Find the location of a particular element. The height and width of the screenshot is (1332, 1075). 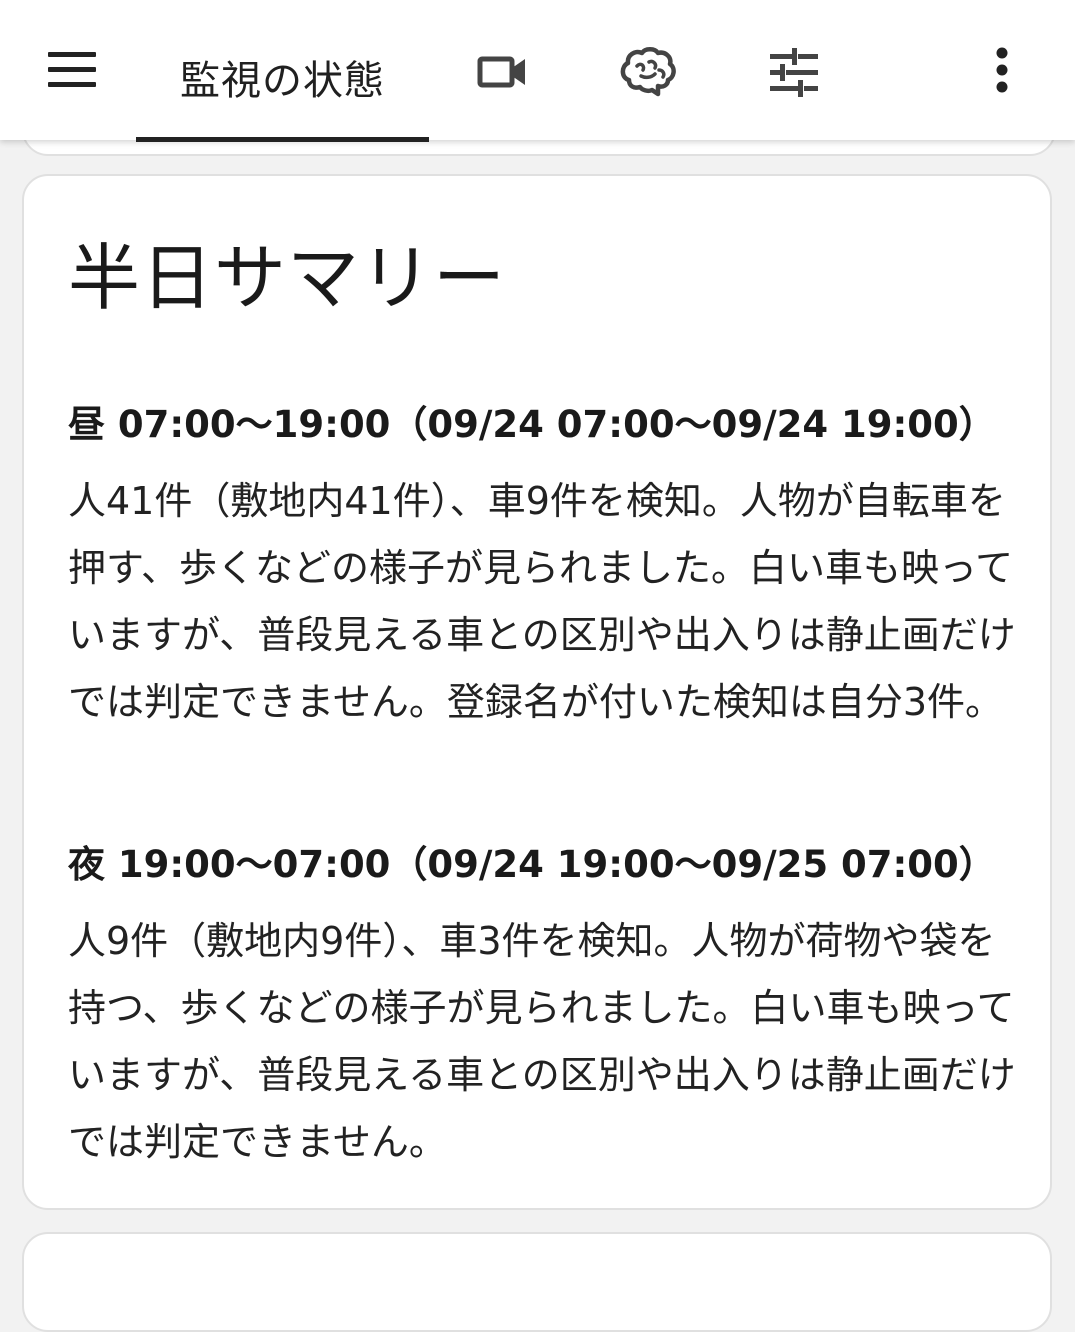

day-summary-heading: 昼 07:00〜19:00（09/24 07:00〜09/24 19:00） is located at coordinates (532, 424).